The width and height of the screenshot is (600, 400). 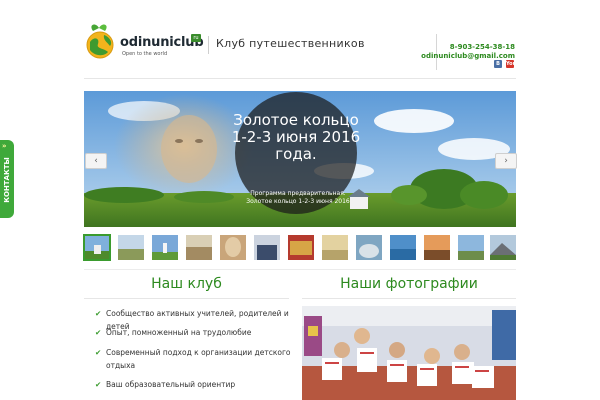 I want to click on vk-icon: В, so click(x=498, y=64).